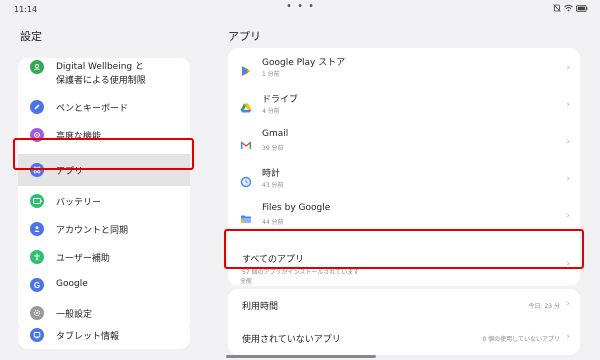 The width and height of the screenshot is (600, 360). Describe the element at coordinates (521, 339) in the screenshot. I see `unused-apps-value: 0 個の使用していないアプリ` at that location.